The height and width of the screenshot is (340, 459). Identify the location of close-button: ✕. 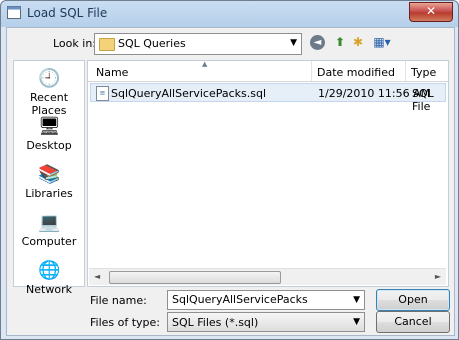
(431, 12).